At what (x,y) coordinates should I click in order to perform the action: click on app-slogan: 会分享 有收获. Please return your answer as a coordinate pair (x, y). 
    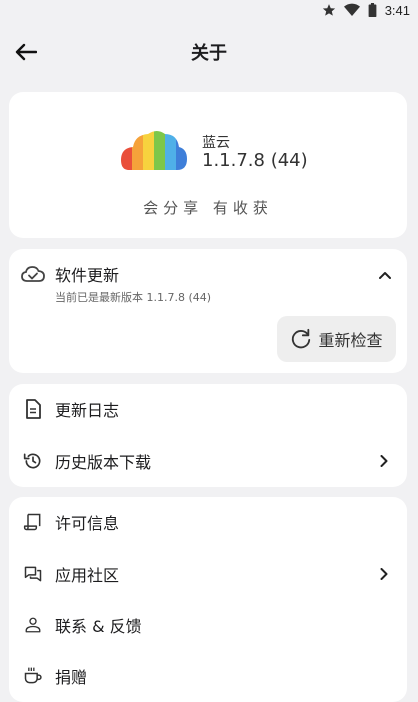
    Looking at the image, I should click on (208, 208).